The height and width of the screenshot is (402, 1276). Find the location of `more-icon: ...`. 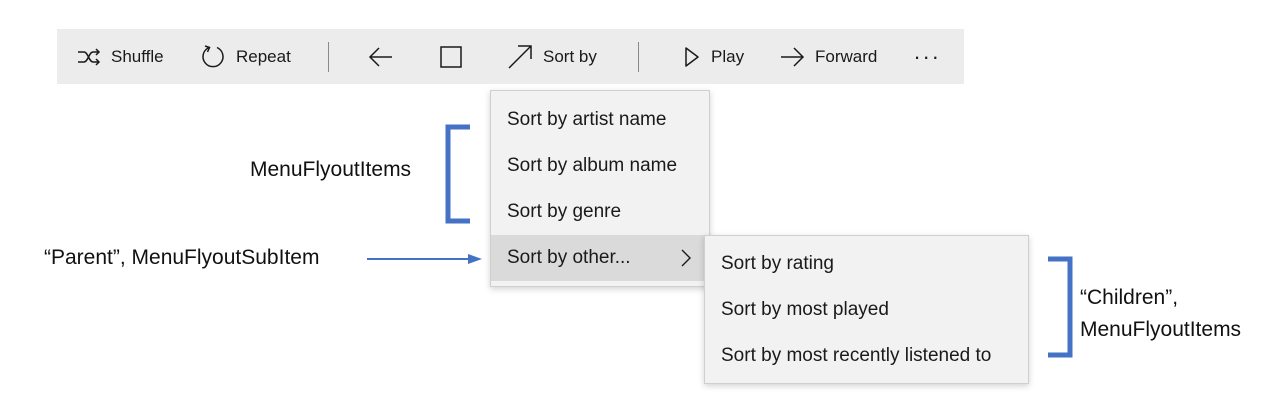

more-icon: ... is located at coordinates (928, 51).